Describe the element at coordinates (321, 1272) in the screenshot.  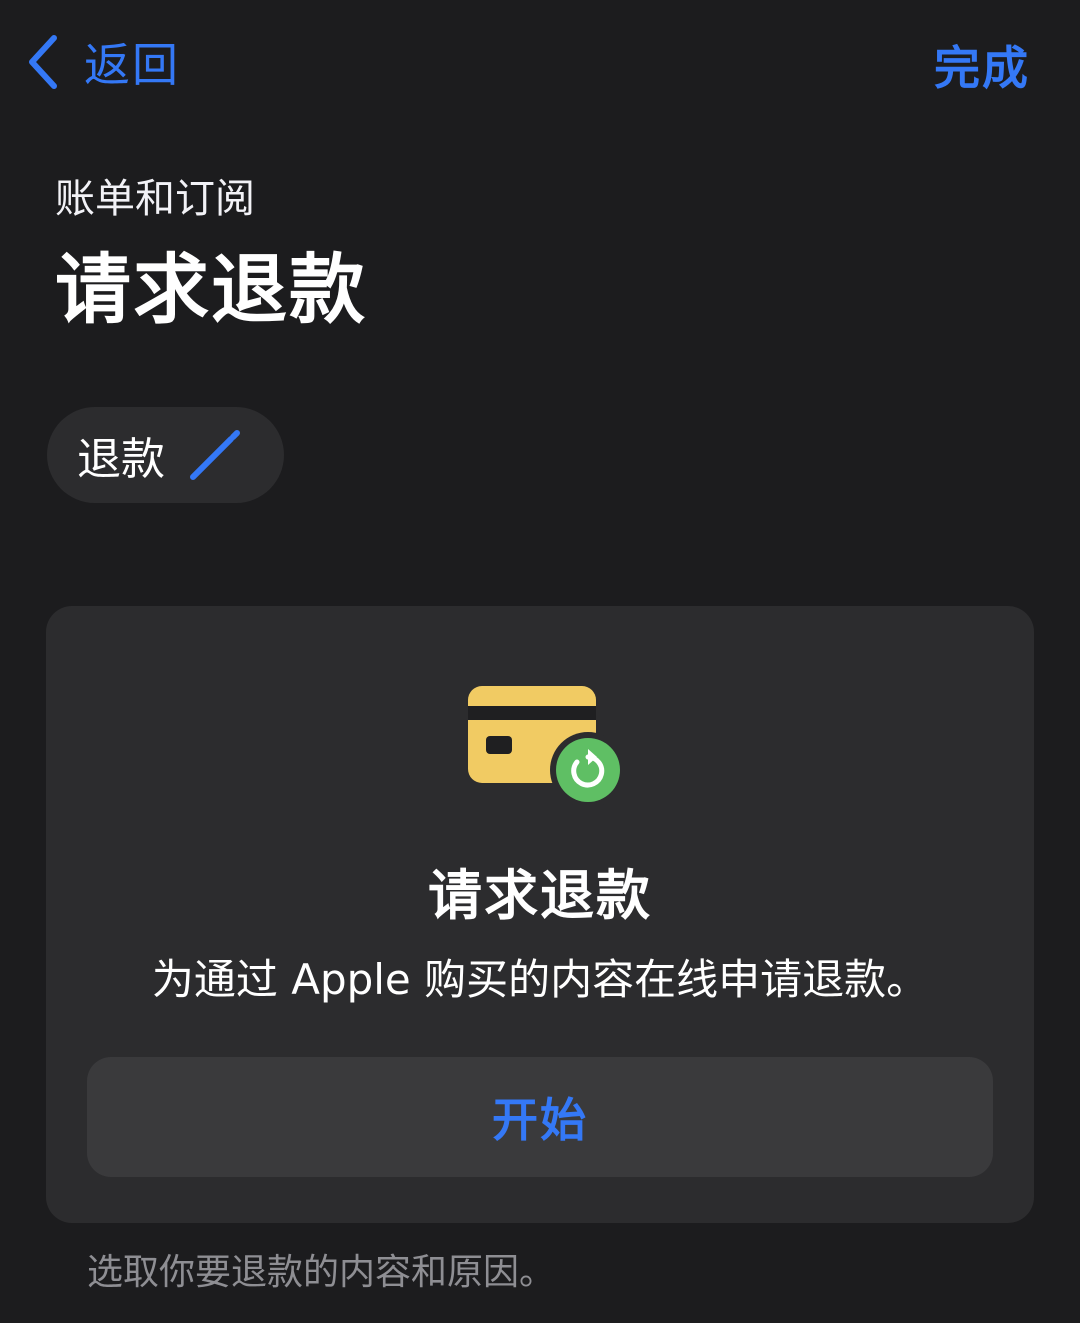
I see `footer-note: 选取你要退款的内容和原因。` at that location.